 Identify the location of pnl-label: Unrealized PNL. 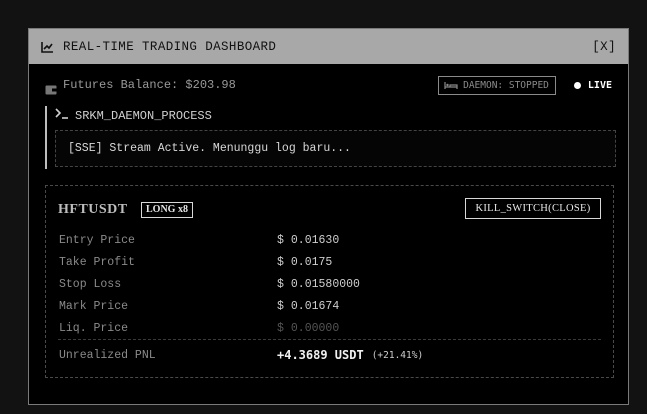
(107, 355).